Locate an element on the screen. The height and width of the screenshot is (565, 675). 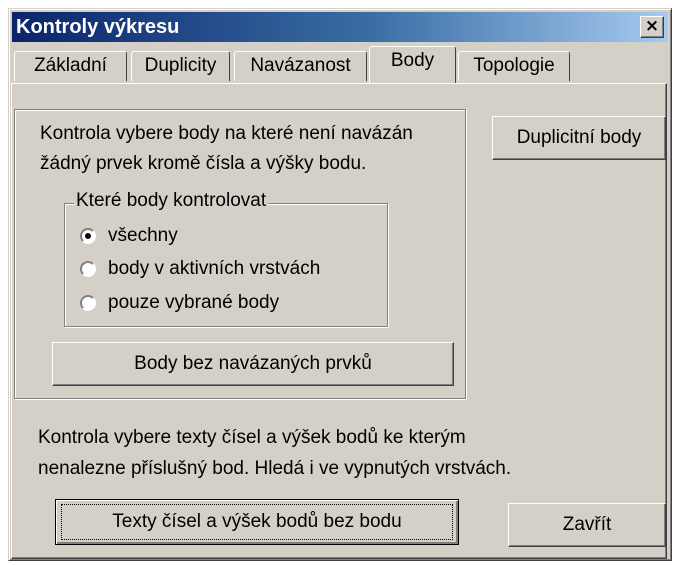
radio-active-layers-label: body v aktivních vrstvách is located at coordinates (214, 268).